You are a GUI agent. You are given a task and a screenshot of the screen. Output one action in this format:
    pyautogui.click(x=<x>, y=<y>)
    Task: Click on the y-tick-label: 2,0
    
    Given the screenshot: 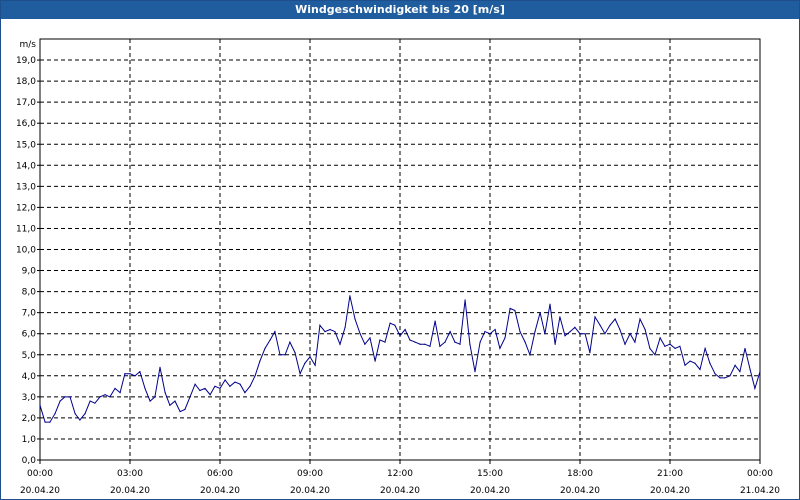 What is the action you would take?
    pyautogui.click(x=29, y=419)
    